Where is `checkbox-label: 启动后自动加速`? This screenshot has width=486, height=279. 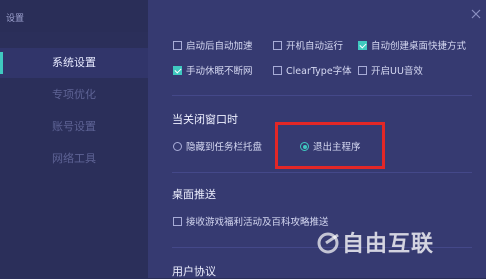
checkbox-label: 启动后自动加速 is located at coordinates (219, 46).